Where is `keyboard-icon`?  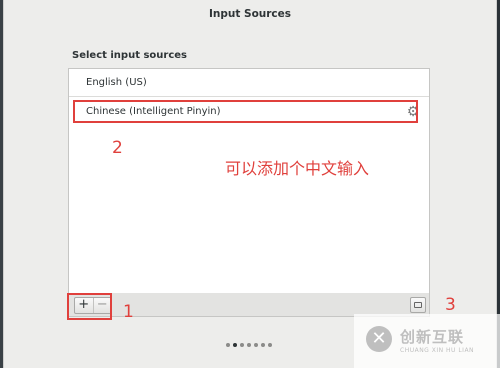
keyboard-icon is located at coordinates (418, 305).